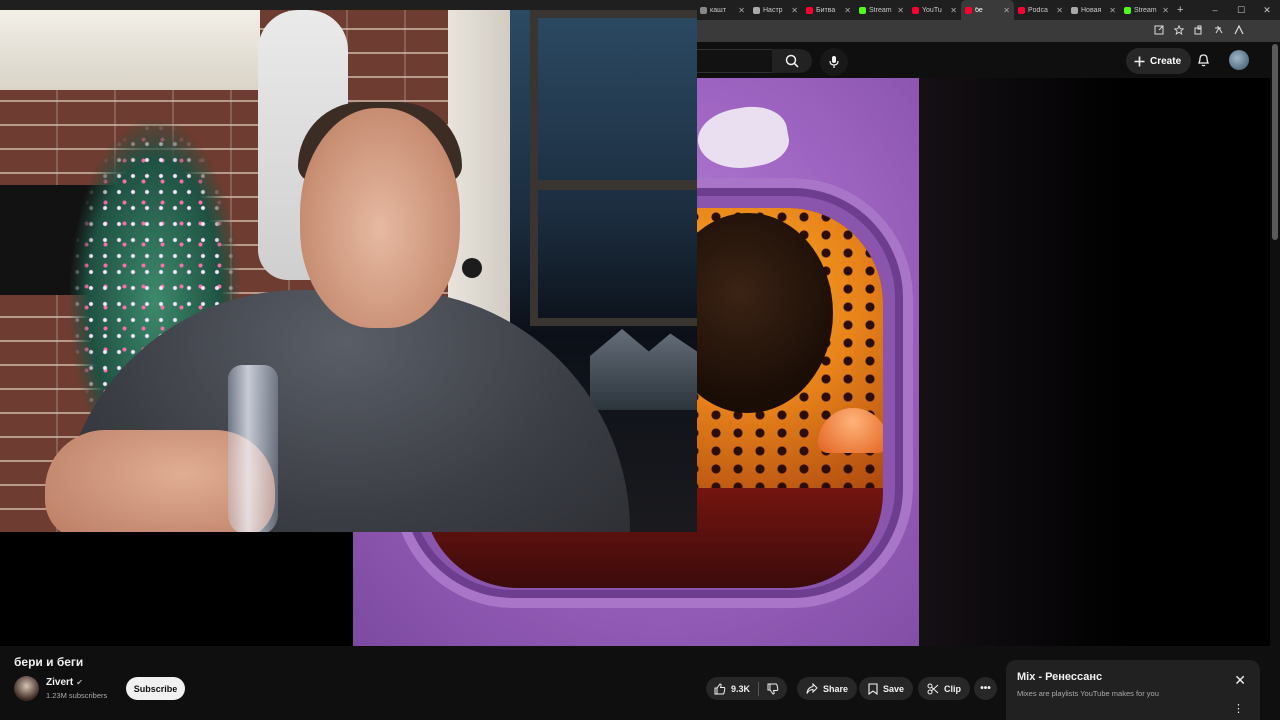 The image size is (1280, 720). I want to click on tab-title: YouTu, so click(932, 10).